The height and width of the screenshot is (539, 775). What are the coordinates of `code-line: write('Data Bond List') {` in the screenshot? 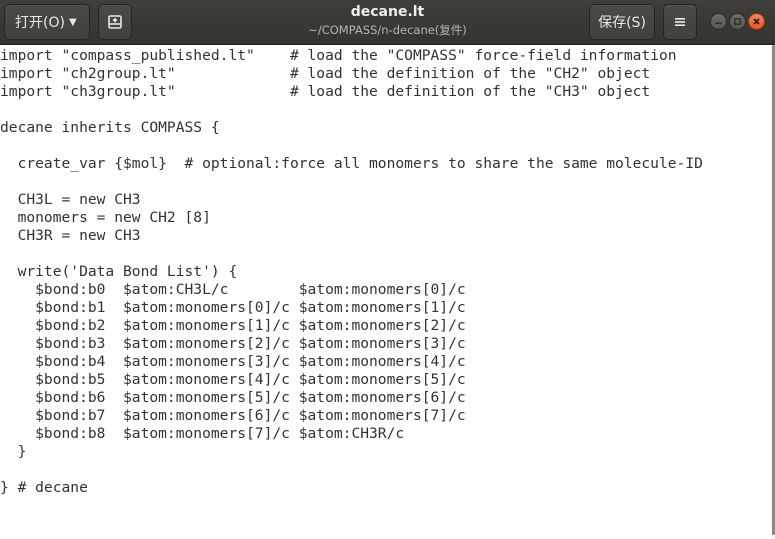 It's located at (119, 271).